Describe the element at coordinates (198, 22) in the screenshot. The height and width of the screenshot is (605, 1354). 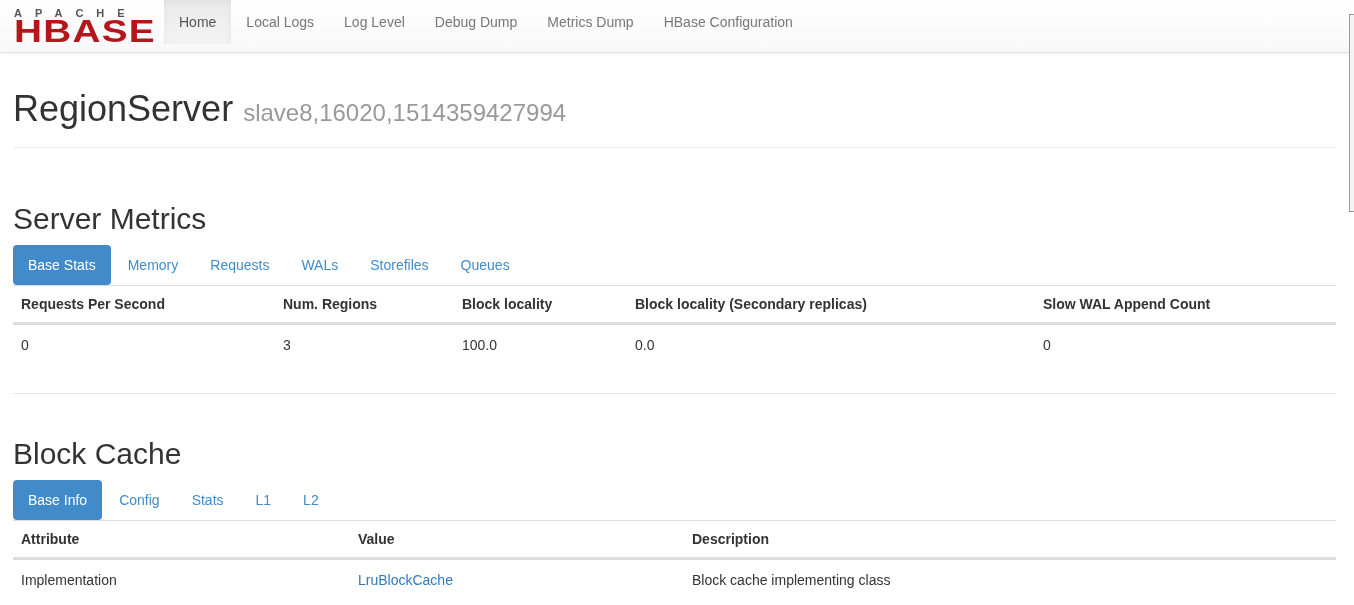
I see `nav-link: Home` at that location.